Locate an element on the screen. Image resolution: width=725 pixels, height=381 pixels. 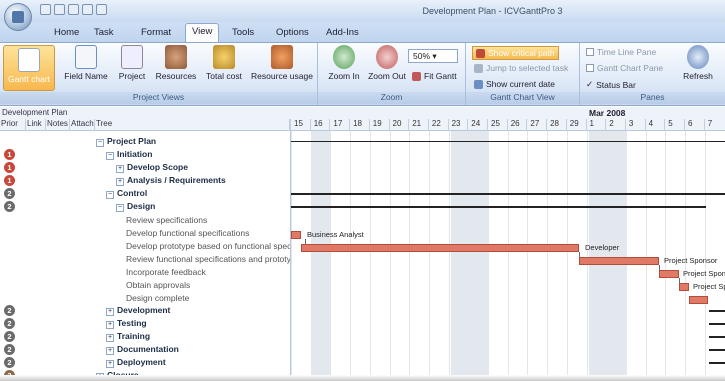
fit-gantt-button: Fit Gantt is located at coordinates (434, 76).